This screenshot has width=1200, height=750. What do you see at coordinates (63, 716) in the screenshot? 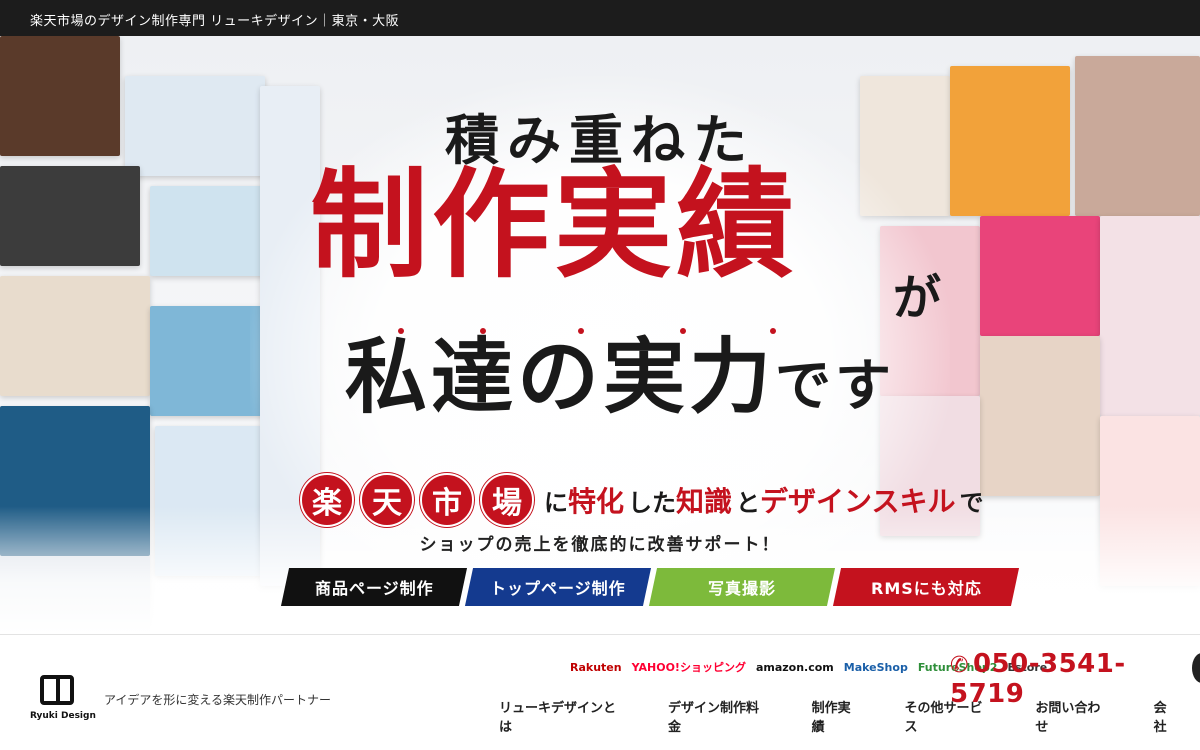
I see `logo-text: Ryuki Design` at bounding box center [63, 716].